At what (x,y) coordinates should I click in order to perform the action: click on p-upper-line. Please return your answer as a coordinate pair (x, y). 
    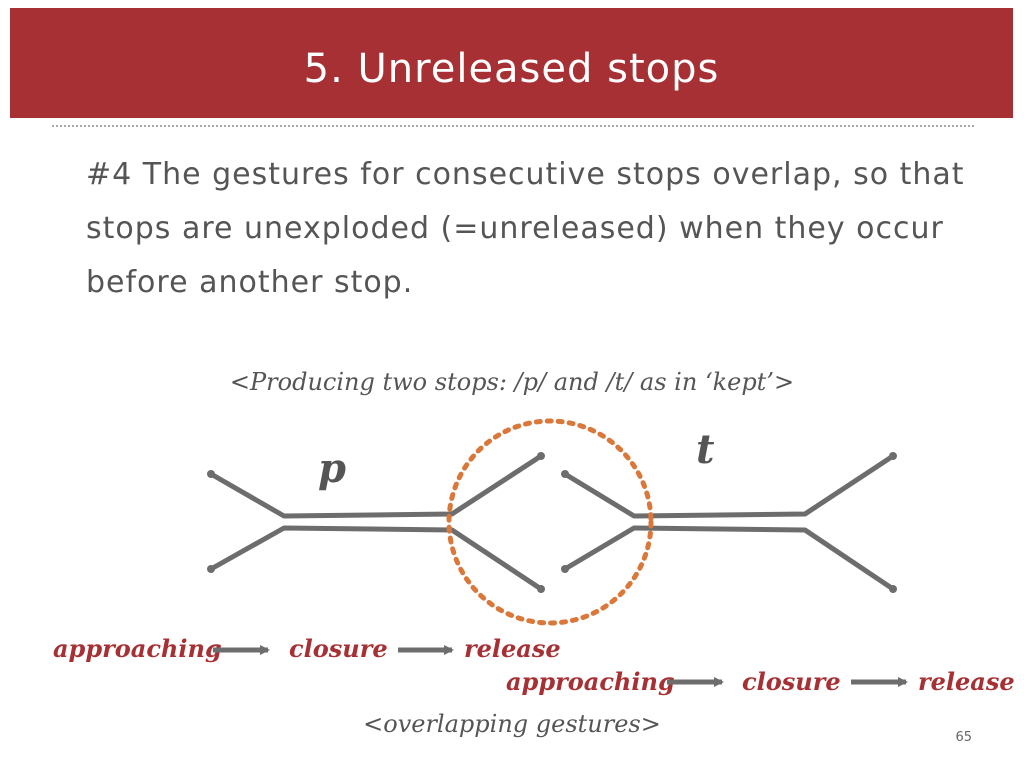
    Looking at the image, I should click on (376, 486).